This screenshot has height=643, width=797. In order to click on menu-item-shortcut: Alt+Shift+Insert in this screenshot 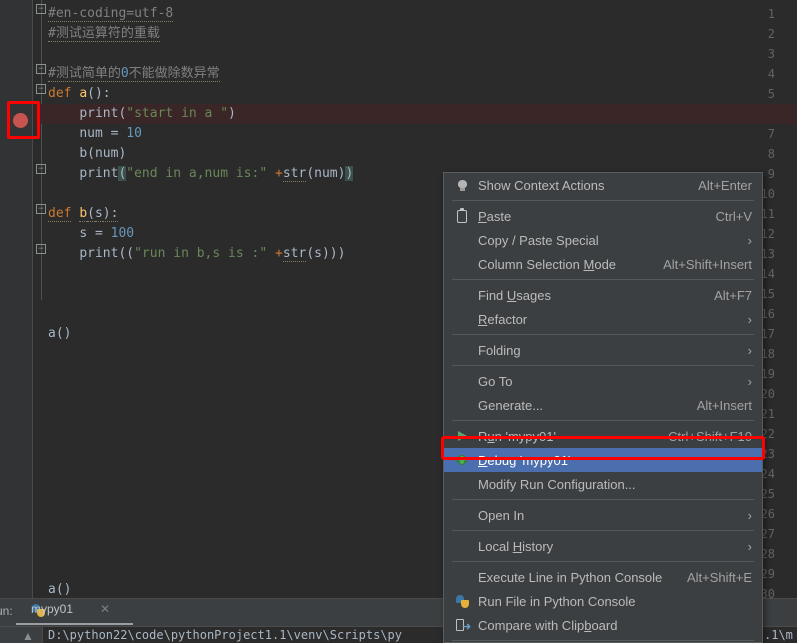, I will do `click(707, 264)`.